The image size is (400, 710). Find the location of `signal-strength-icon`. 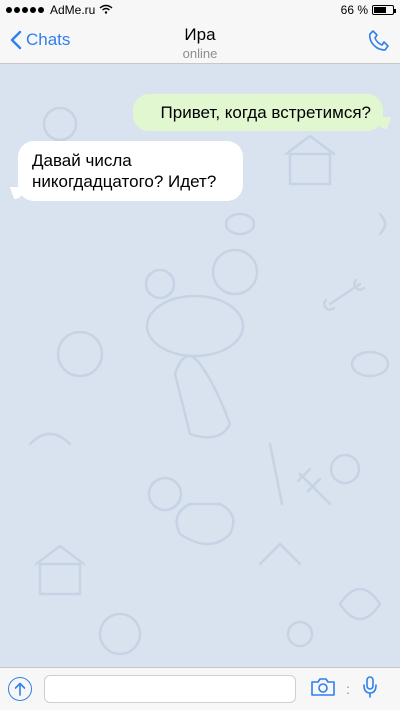

signal-strength-icon is located at coordinates (25, 10).